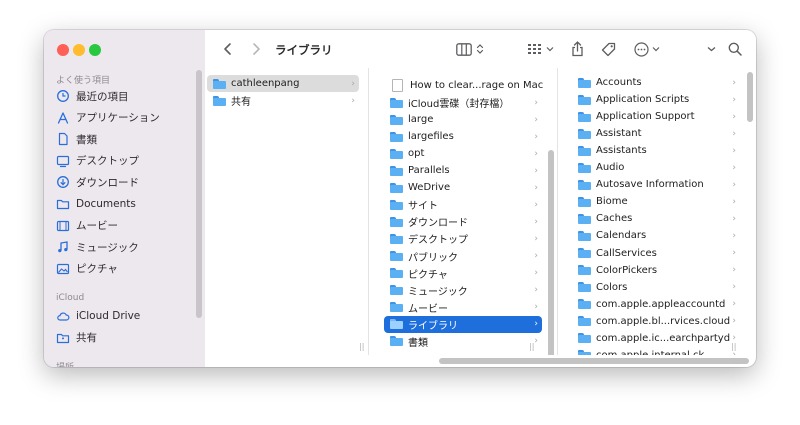  Describe the element at coordinates (656, 133) in the screenshot. I see `list-item: Assistant ›` at that location.